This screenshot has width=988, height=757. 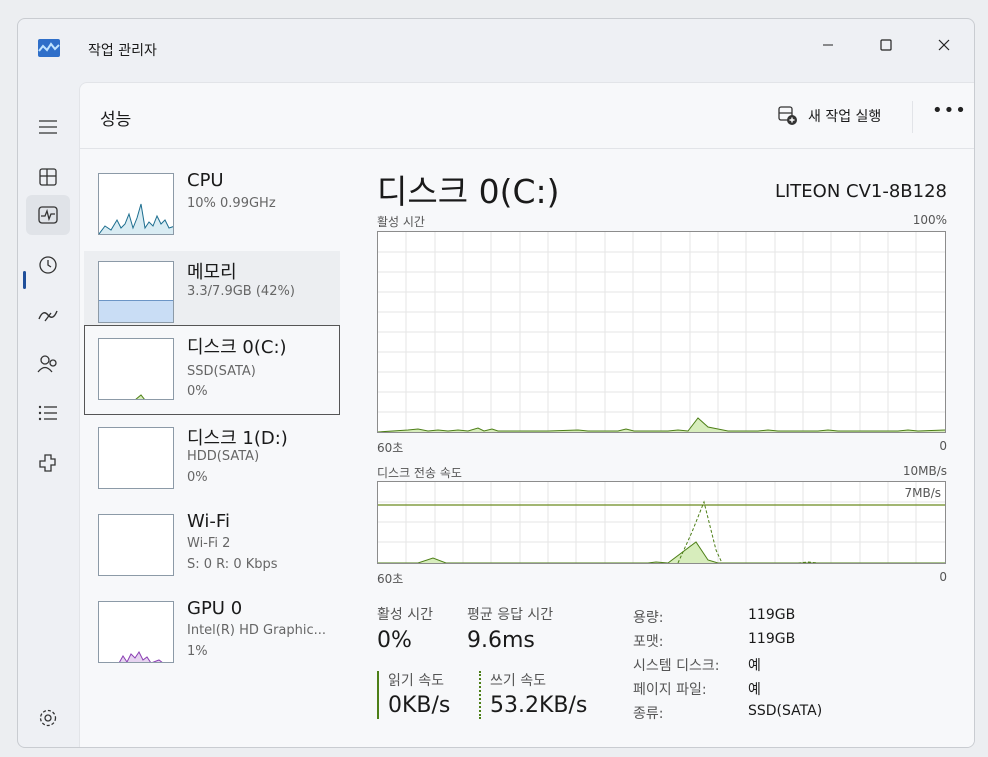 What do you see at coordinates (510, 615) in the screenshot?
I see `avg-response-time-label: 평균 응답 시간` at bounding box center [510, 615].